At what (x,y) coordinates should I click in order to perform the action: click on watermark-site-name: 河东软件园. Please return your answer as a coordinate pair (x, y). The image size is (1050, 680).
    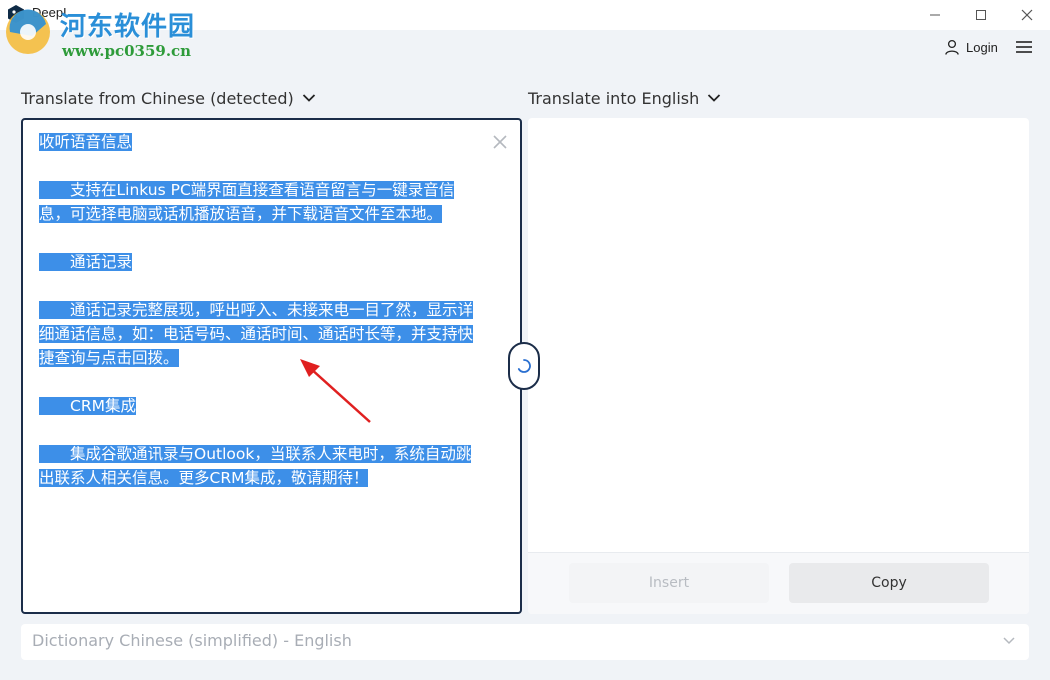
    Looking at the image, I should click on (128, 27).